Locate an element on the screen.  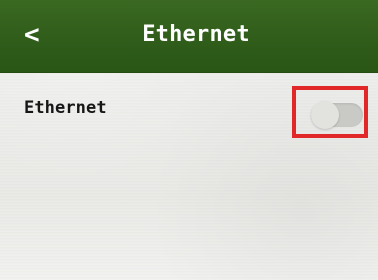
page-title: Ethernet is located at coordinates (196, 34).